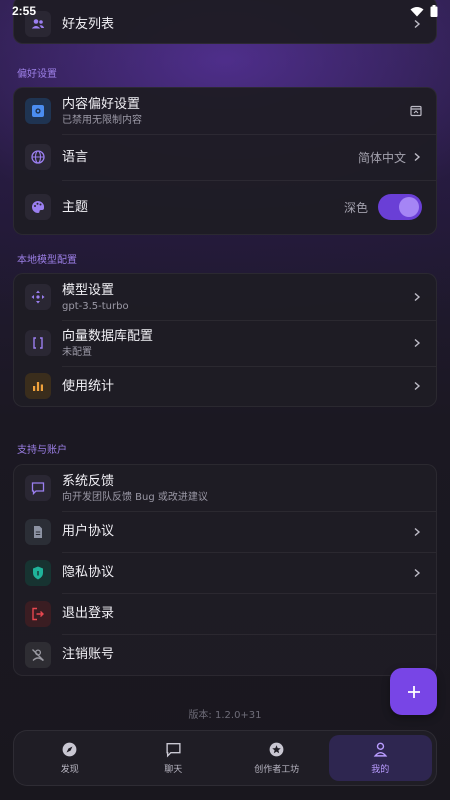  I want to click on usage-stats-row: 使用统计, so click(225, 386).